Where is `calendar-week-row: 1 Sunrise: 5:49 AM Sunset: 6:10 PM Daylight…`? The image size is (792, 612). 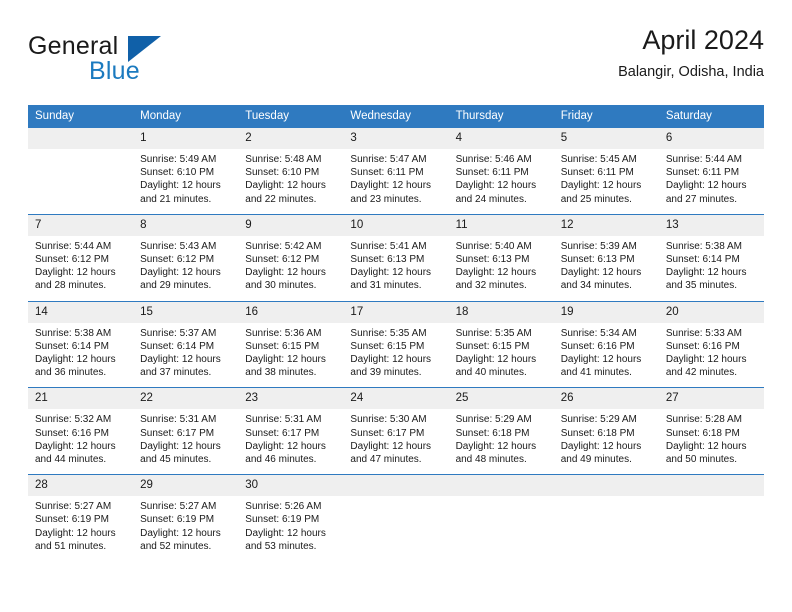
calendar-week-row: 1 Sunrise: 5:49 AM Sunset: 6:10 PM Daylight… is located at coordinates (396, 171).